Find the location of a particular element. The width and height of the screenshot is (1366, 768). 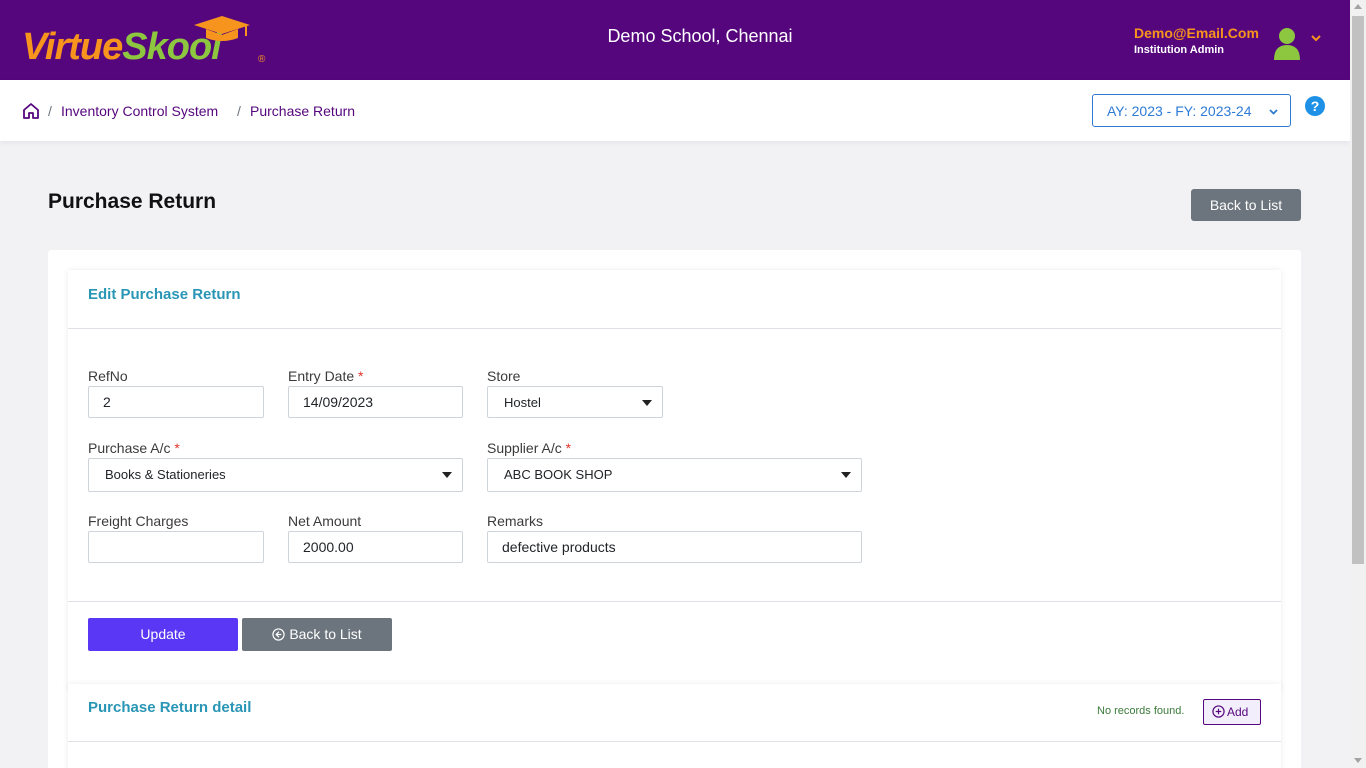

scroll-down-arrow-icon is located at coordinates (1358, 760).